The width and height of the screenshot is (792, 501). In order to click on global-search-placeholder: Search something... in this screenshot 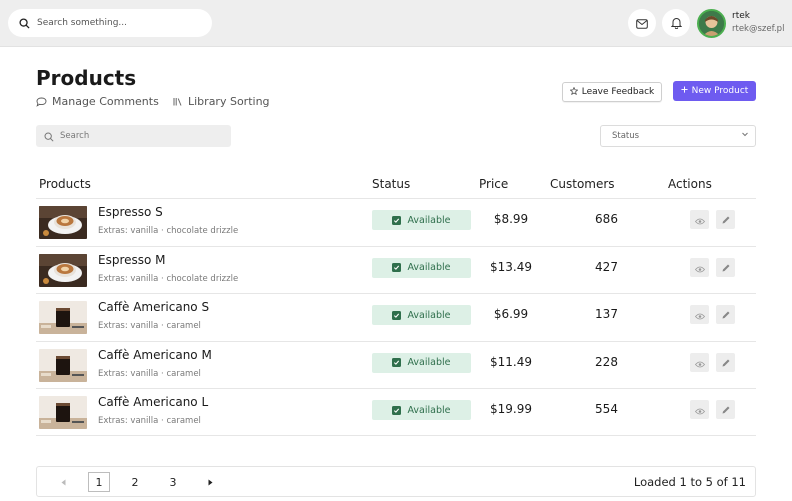, I will do `click(82, 23)`.